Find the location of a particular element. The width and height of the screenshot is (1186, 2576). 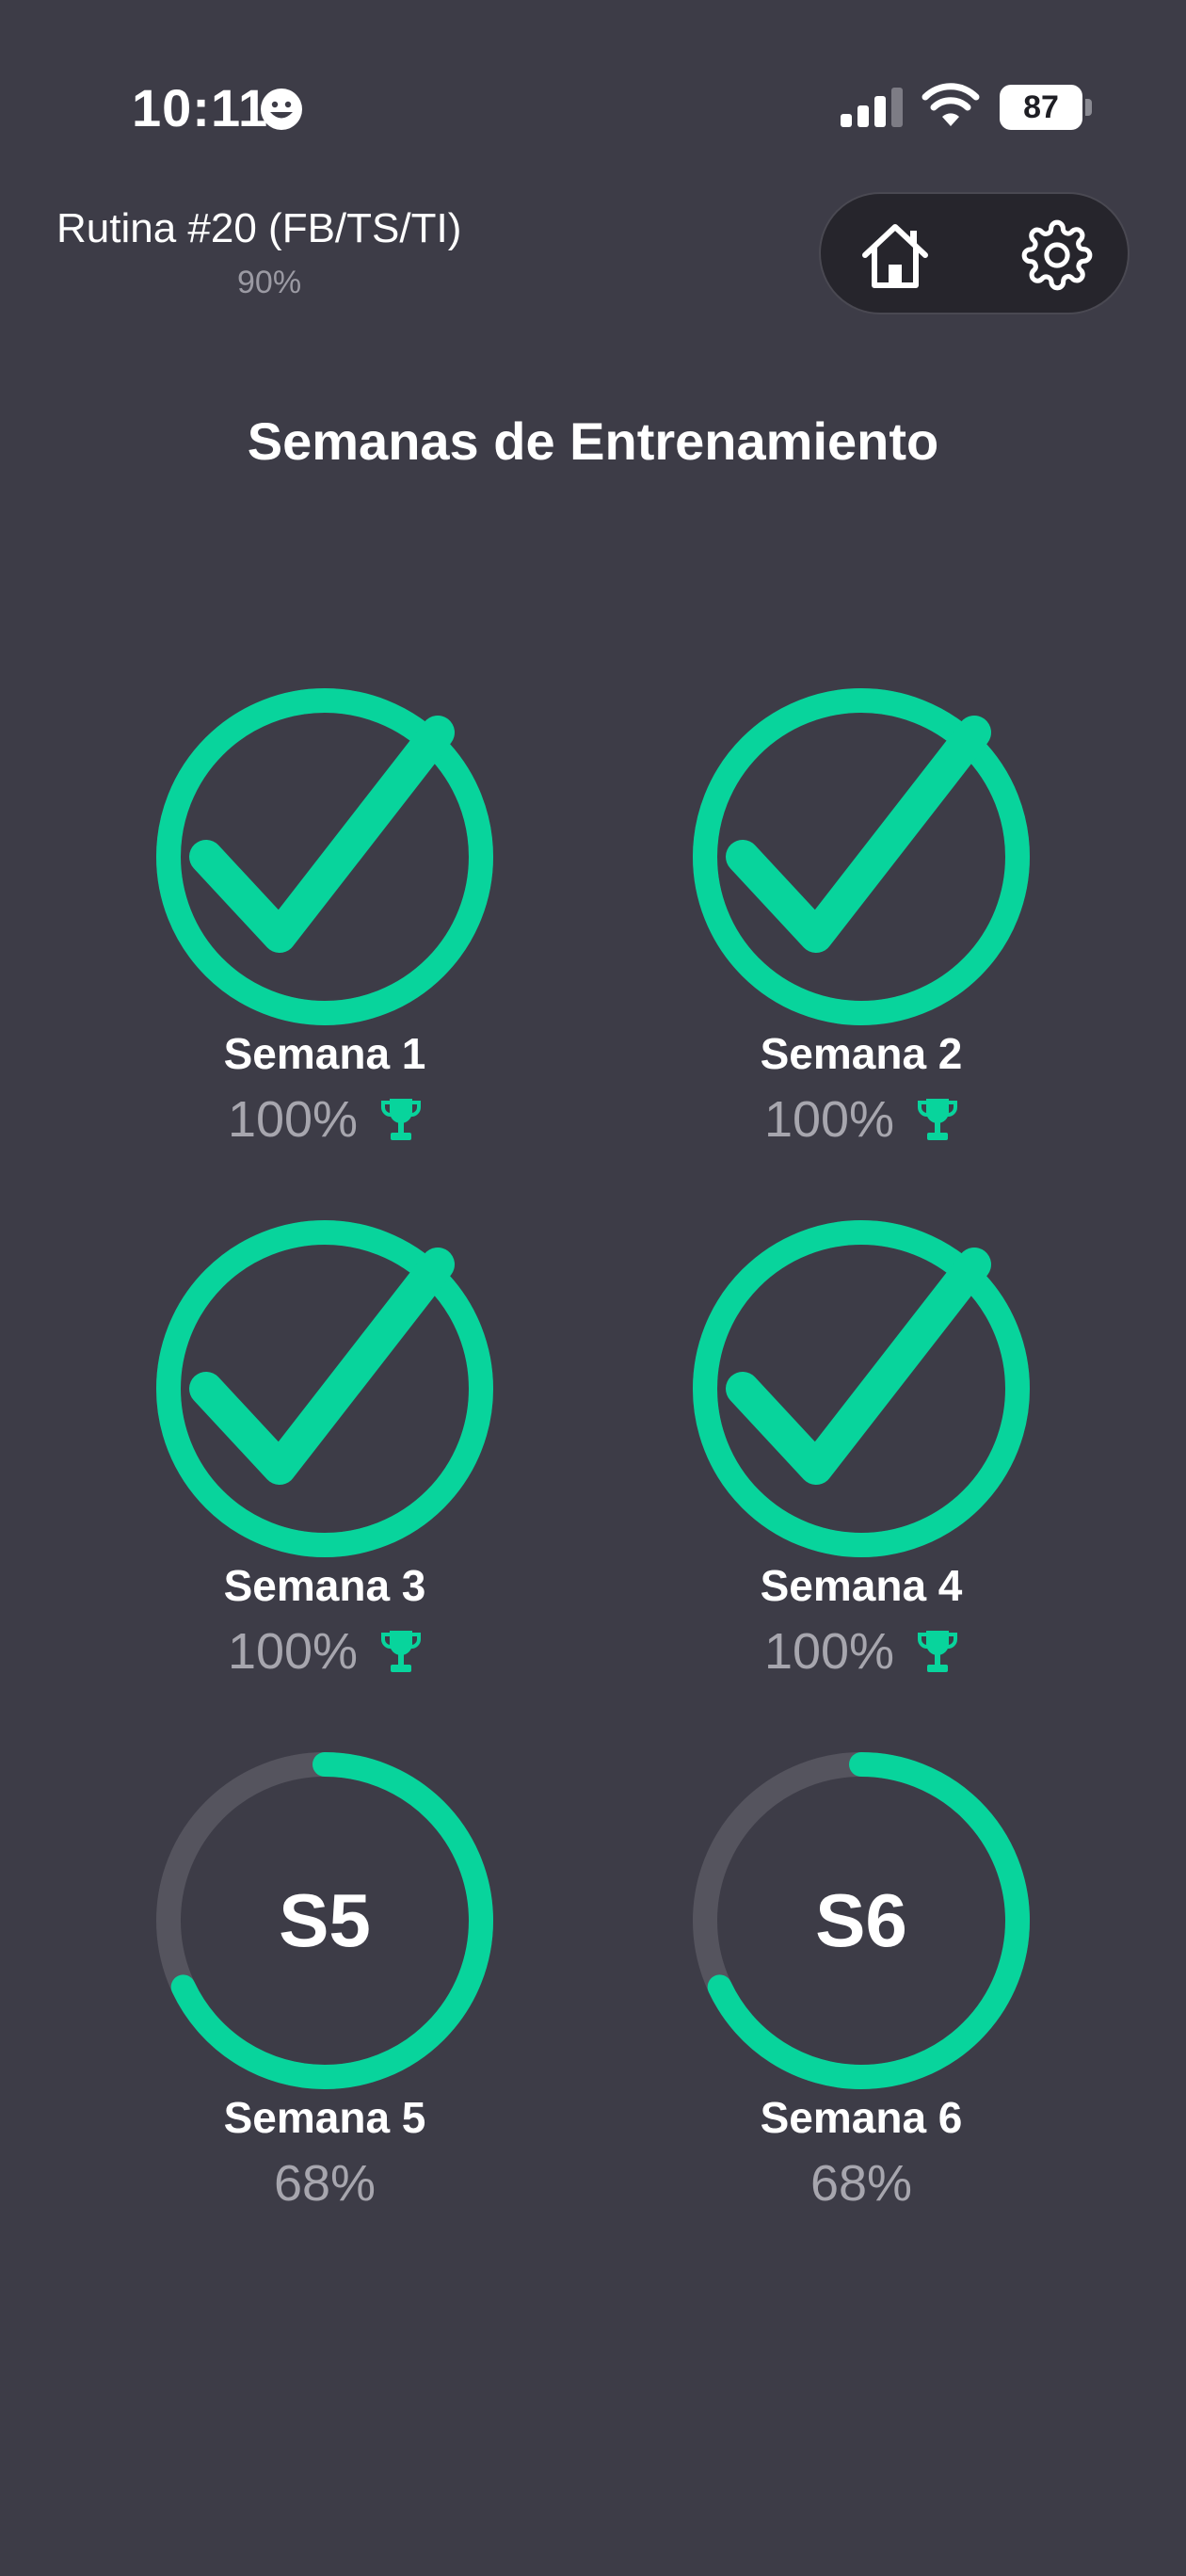

cellular-signal-icon is located at coordinates (872, 107).